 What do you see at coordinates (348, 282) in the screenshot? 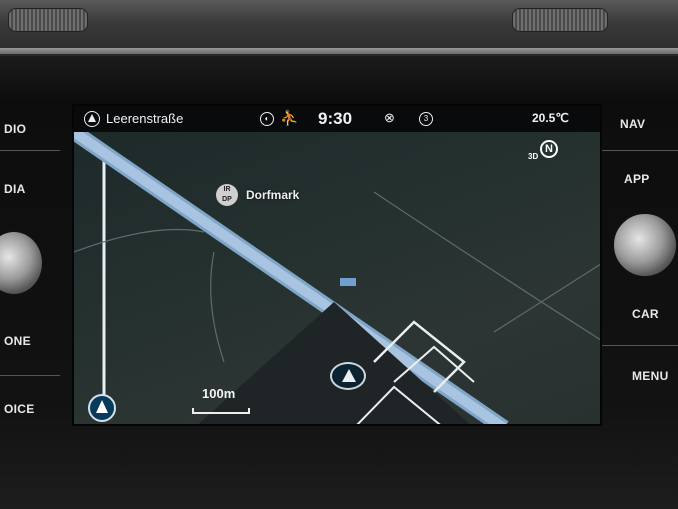
I see `route-badge` at bounding box center [348, 282].